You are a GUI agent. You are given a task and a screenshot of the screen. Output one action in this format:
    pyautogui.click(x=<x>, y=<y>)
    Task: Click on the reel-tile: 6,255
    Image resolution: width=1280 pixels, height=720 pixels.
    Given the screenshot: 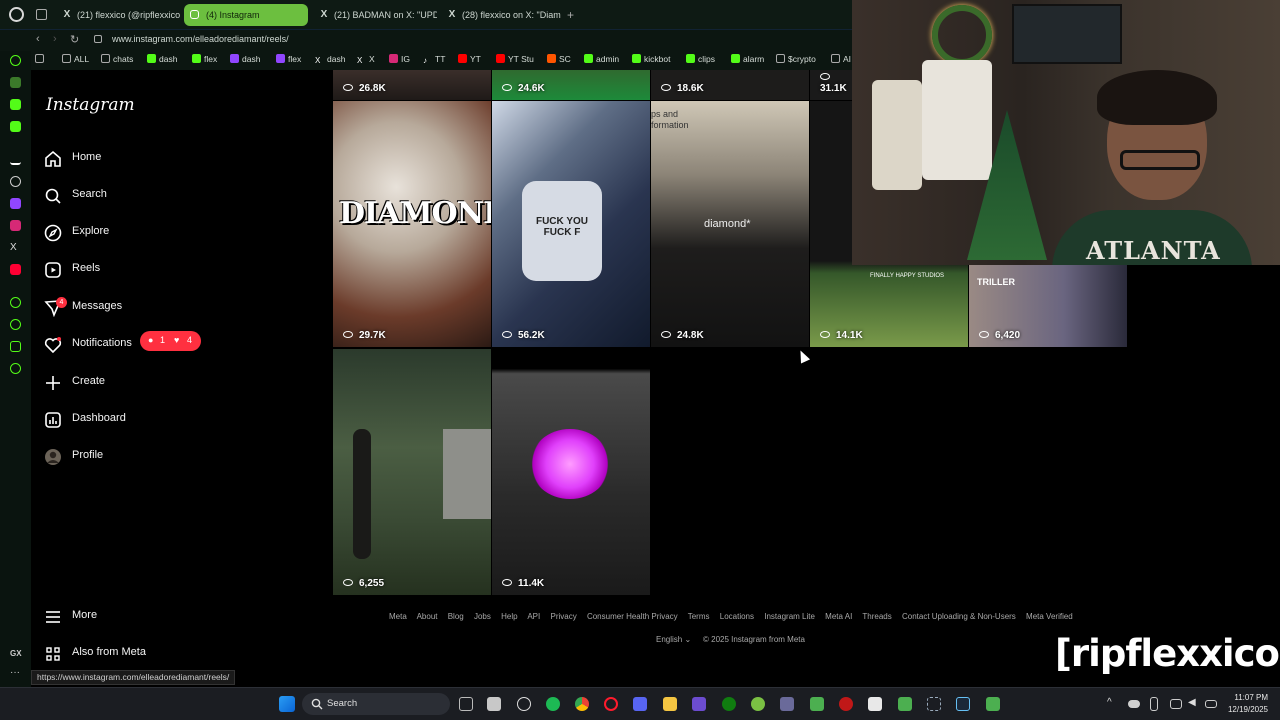 What is the action you would take?
    pyautogui.click(x=412, y=472)
    